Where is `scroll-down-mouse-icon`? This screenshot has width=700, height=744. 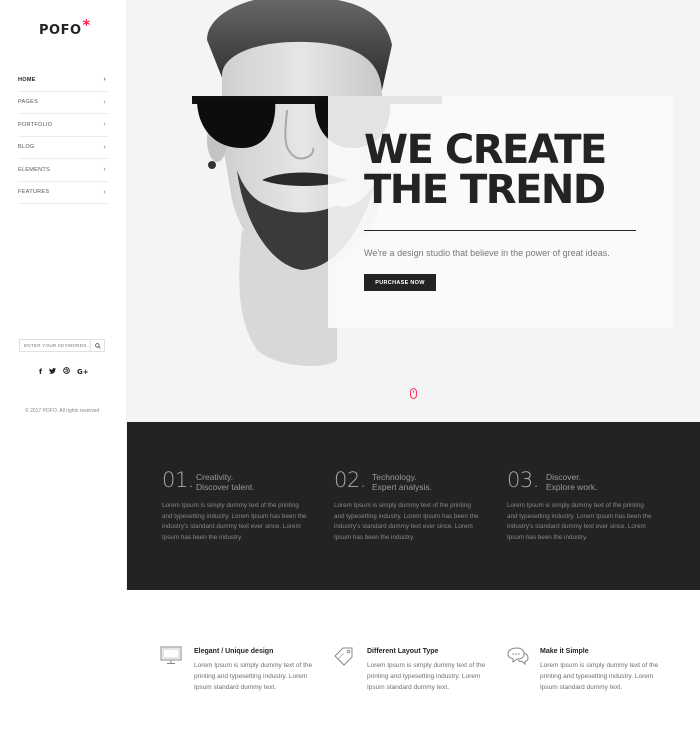 scroll-down-mouse-icon is located at coordinates (413, 393).